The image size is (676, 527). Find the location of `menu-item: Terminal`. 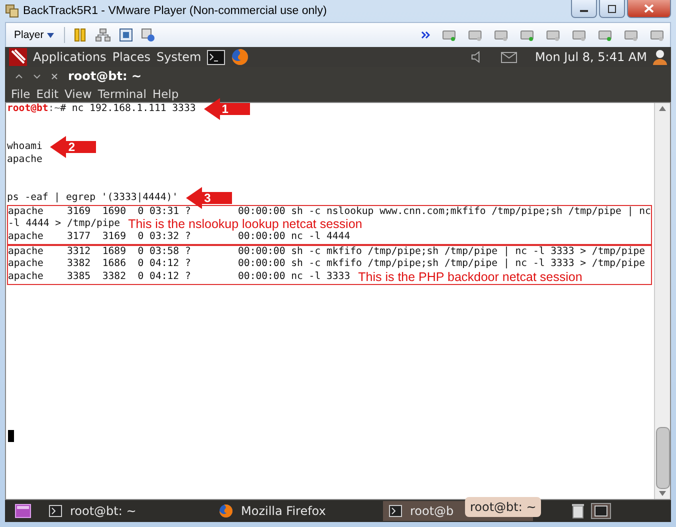

menu-item: Terminal is located at coordinates (122, 93).